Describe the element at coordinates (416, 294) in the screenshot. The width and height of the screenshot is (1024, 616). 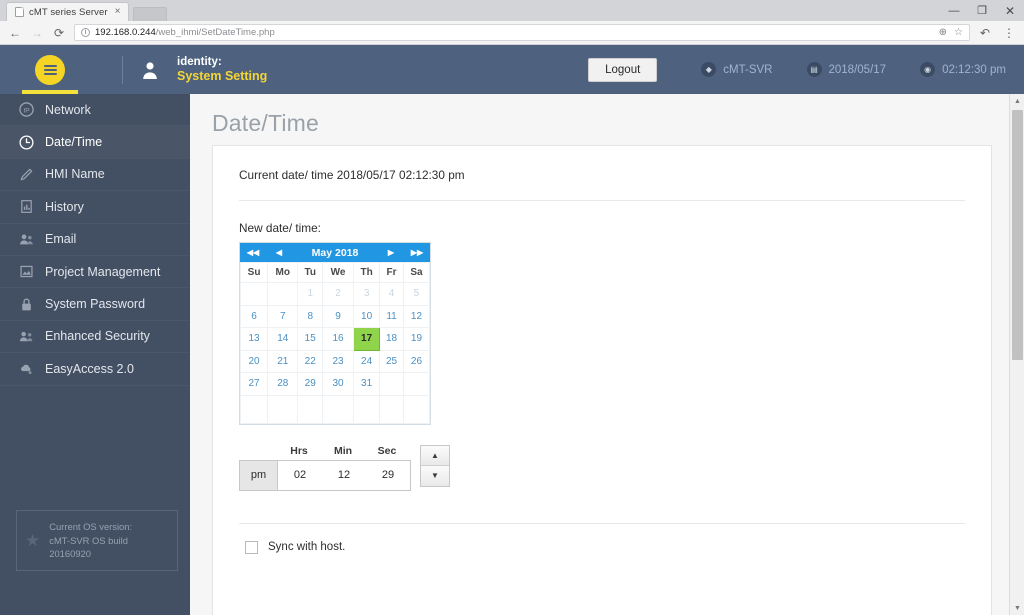
I see `calendar-day-5: 5` at that location.